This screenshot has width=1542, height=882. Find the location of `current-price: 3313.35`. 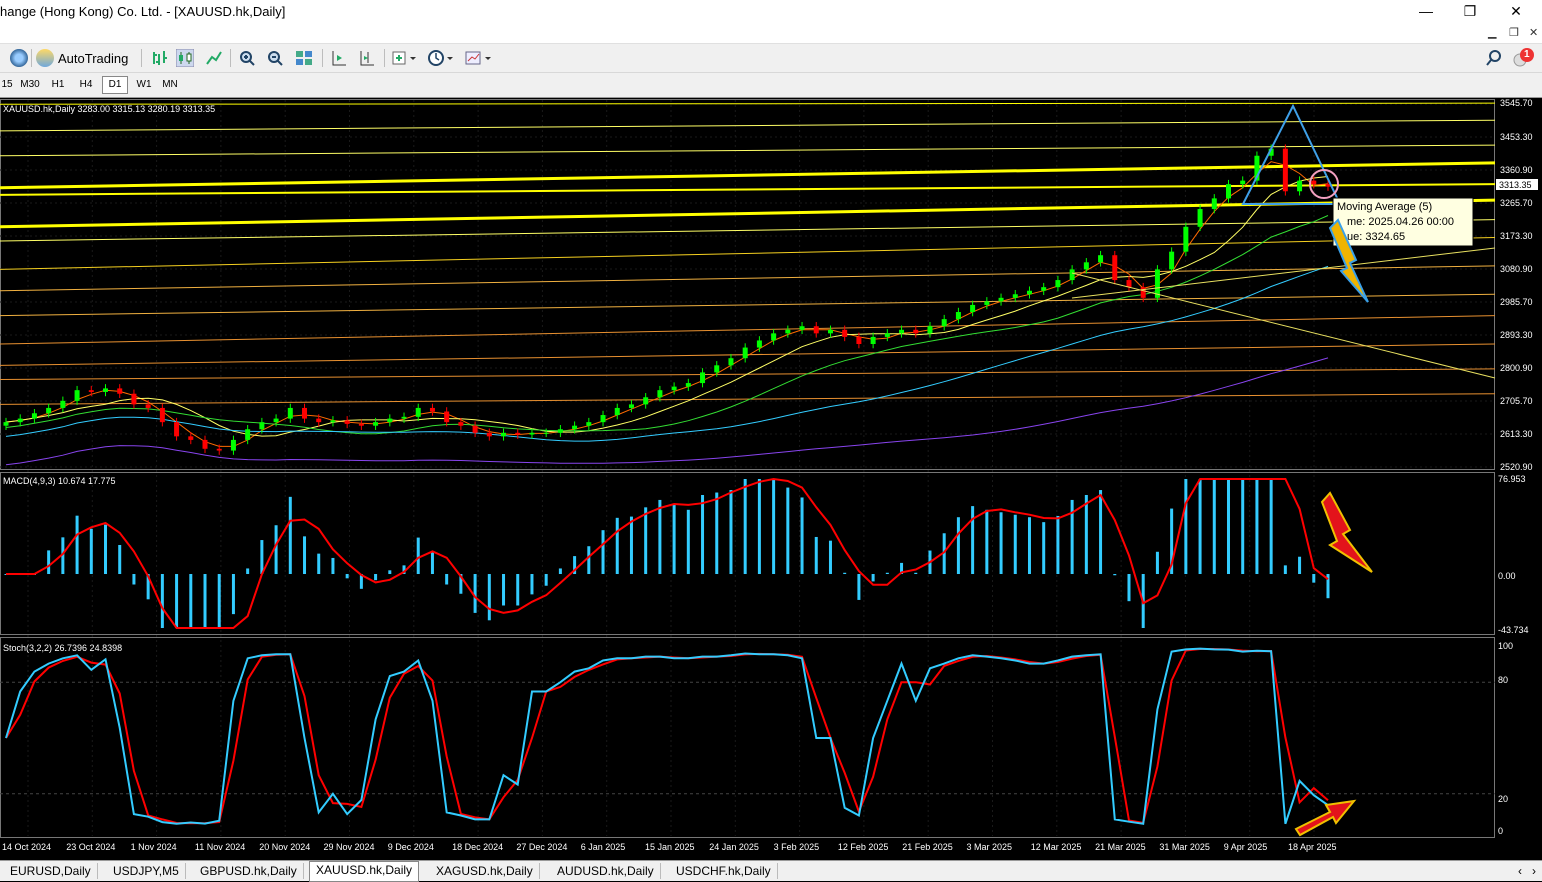

current-price: 3313.35 is located at coordinates (1515, 185).